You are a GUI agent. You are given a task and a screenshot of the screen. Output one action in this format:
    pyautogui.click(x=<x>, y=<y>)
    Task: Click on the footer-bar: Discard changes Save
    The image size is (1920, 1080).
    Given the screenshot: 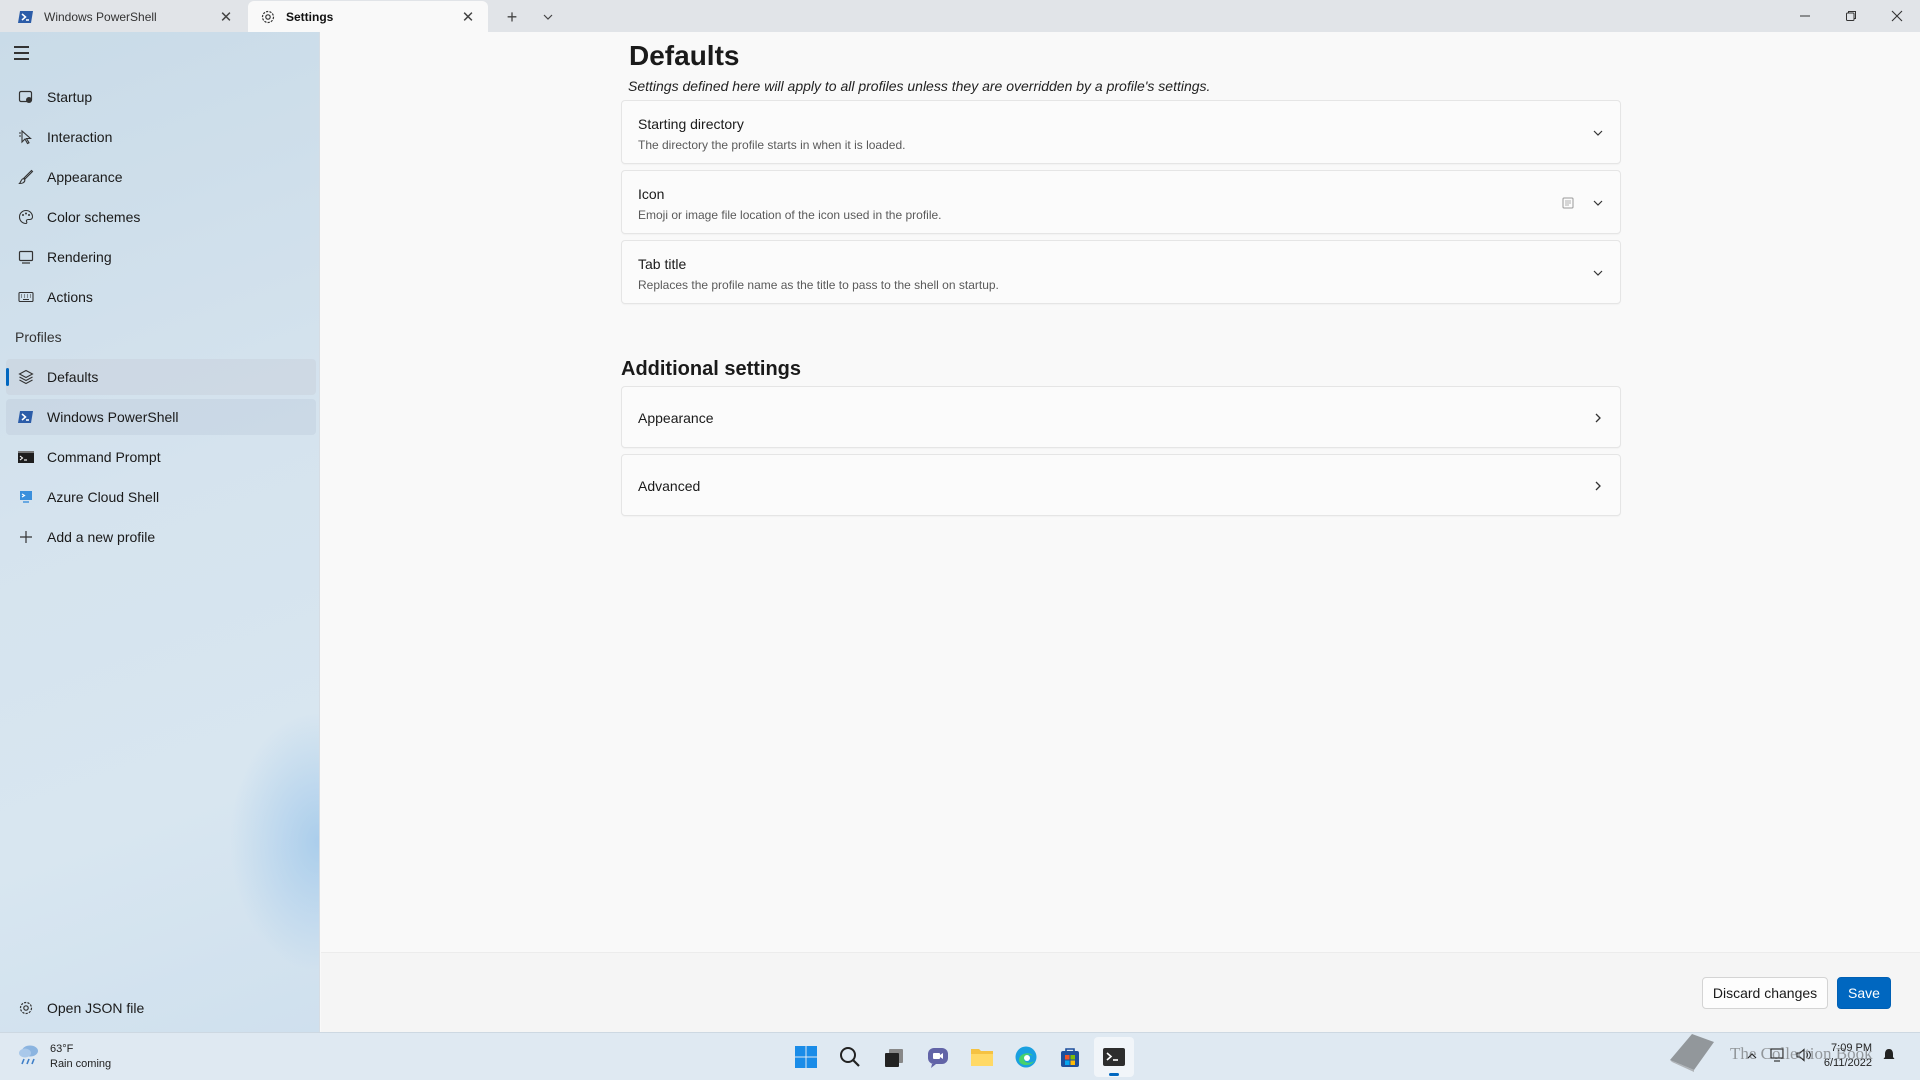 What is the action you would take?
    pyautogui.click(x=1120, y=992)
    